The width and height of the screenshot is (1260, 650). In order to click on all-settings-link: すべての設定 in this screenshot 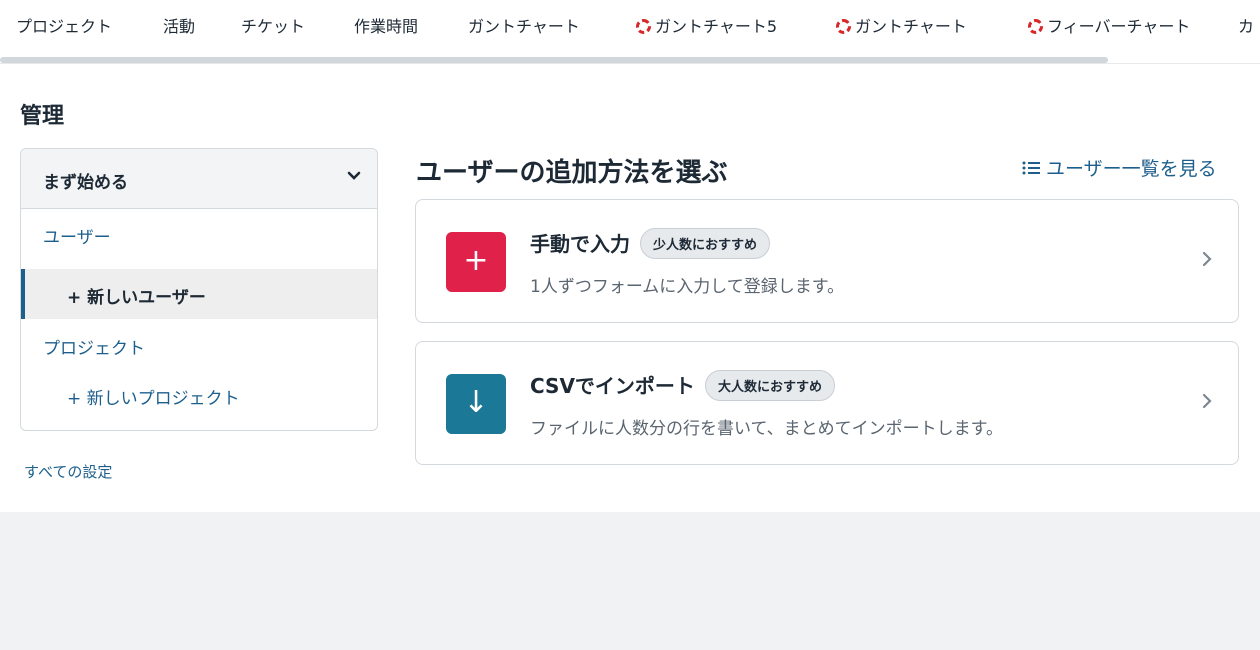, I will do `click(68, 471)`.